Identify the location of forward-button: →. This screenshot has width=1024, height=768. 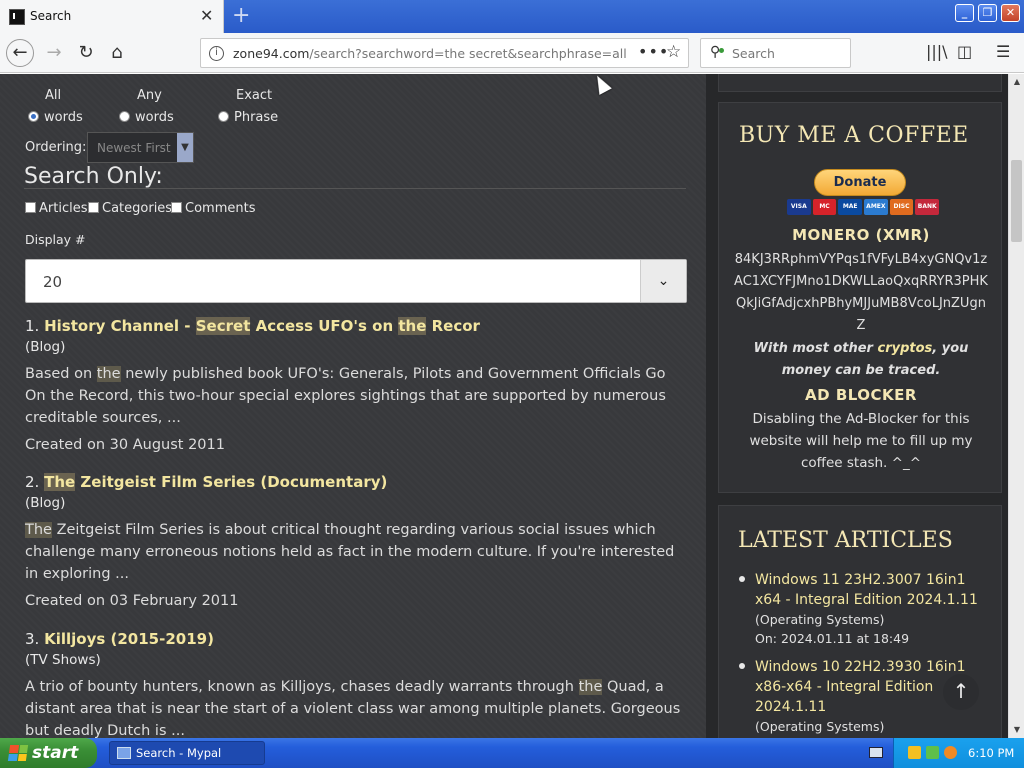
(54, 53).